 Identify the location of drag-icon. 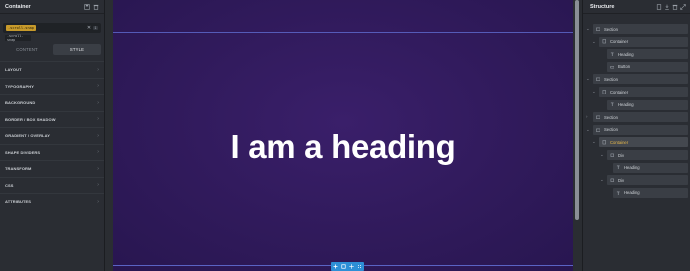
(359, 267).